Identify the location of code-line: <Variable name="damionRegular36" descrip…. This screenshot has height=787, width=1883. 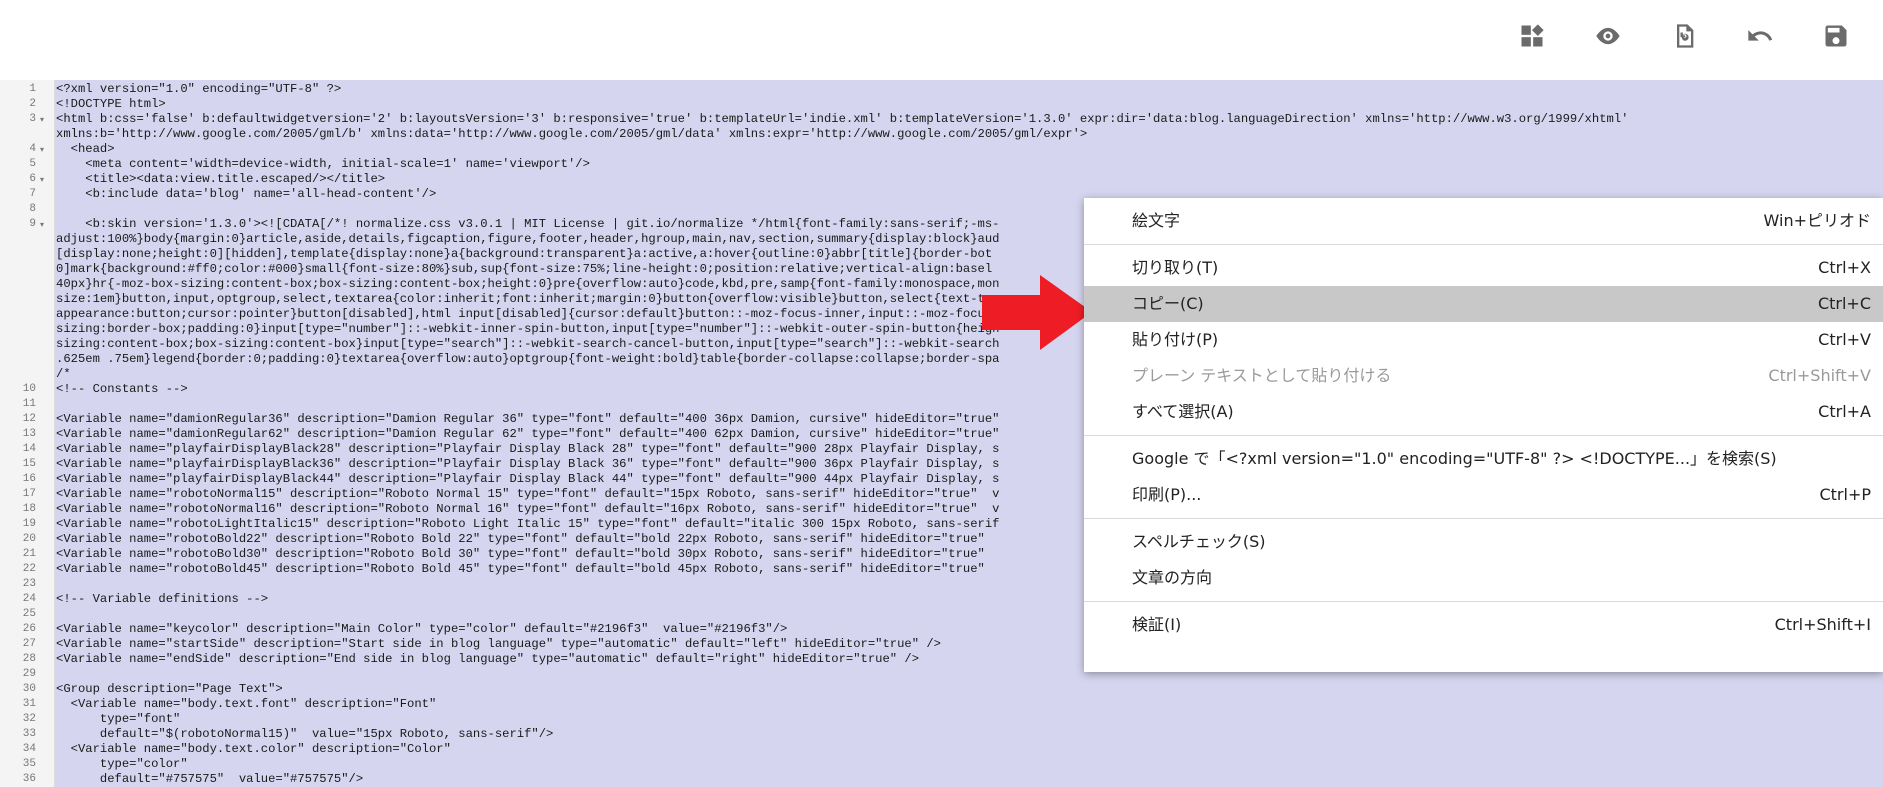
(527, 419).